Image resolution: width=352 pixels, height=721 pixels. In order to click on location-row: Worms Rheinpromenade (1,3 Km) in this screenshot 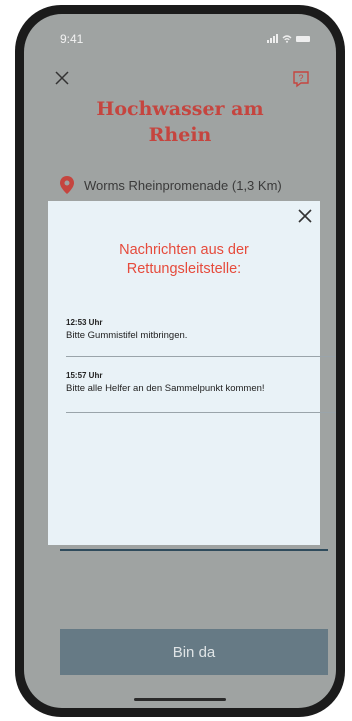, I will do `click(171, 185)`.